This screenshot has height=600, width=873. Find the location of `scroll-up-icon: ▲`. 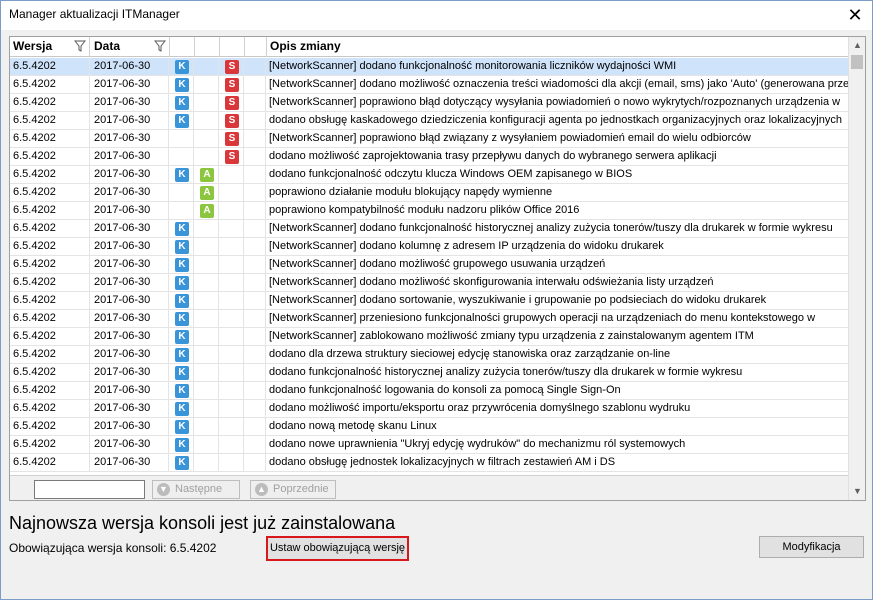

scroll-up-icon: ▲ is located at coordinates (857, 45).